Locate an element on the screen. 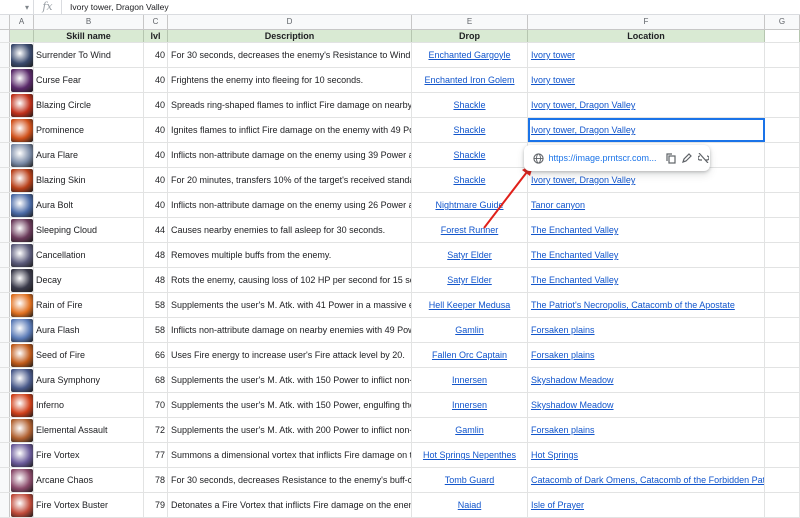 This screenshot has width=800, height=518. drop-link: Nightmare Guide is located at coordinates (469, 205).